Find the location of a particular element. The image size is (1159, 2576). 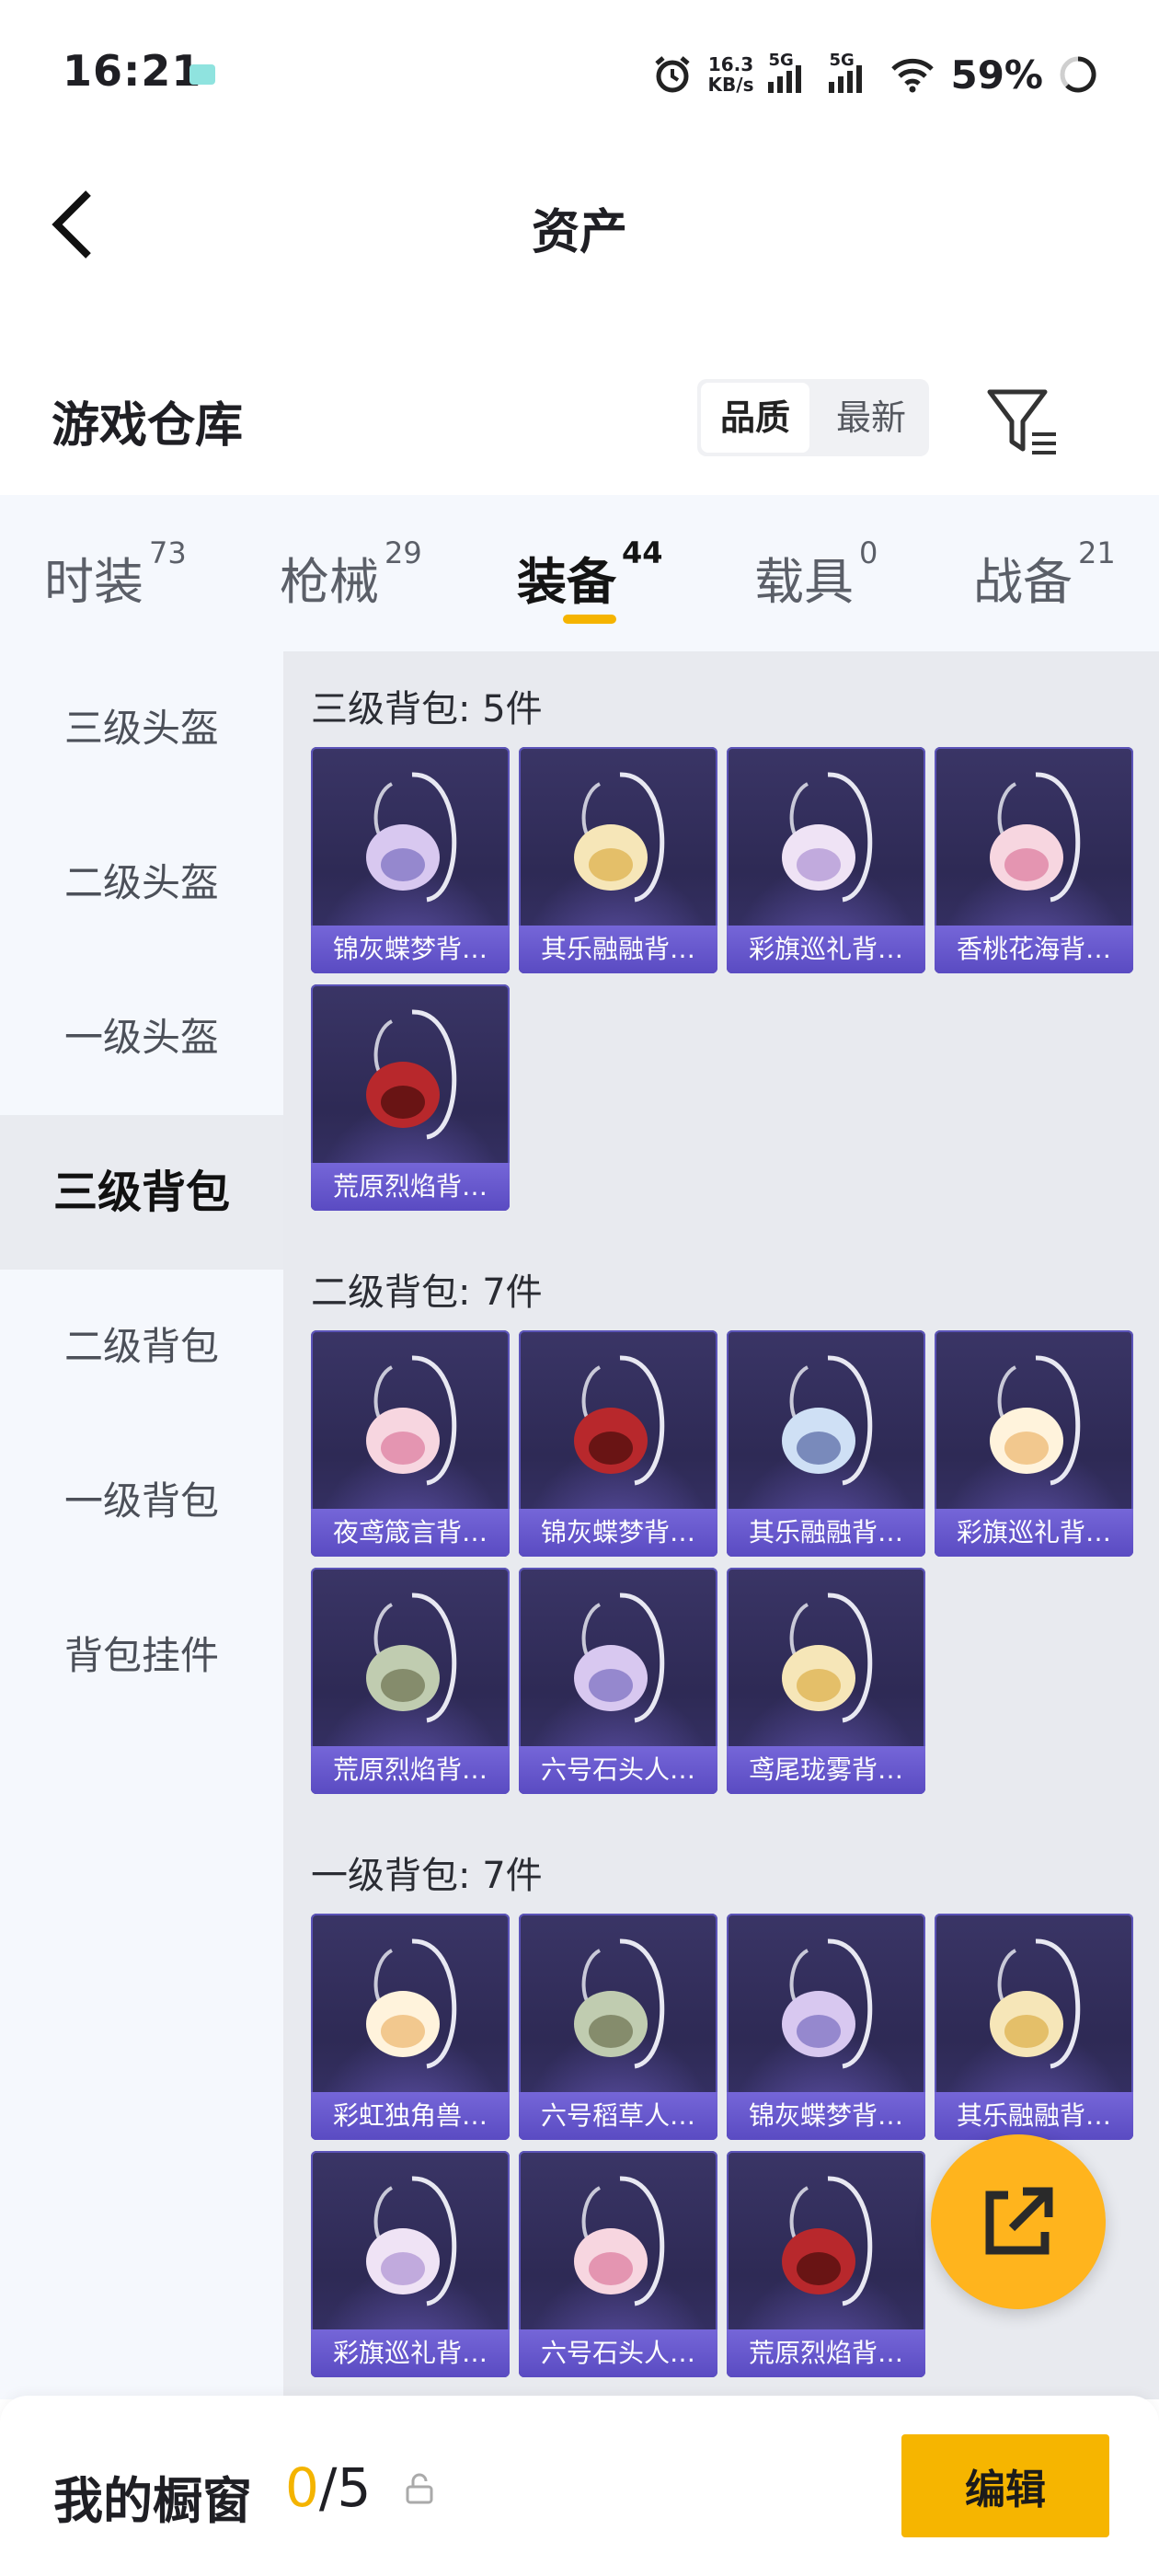

filter-icon is located at coordinates (1025, 423).